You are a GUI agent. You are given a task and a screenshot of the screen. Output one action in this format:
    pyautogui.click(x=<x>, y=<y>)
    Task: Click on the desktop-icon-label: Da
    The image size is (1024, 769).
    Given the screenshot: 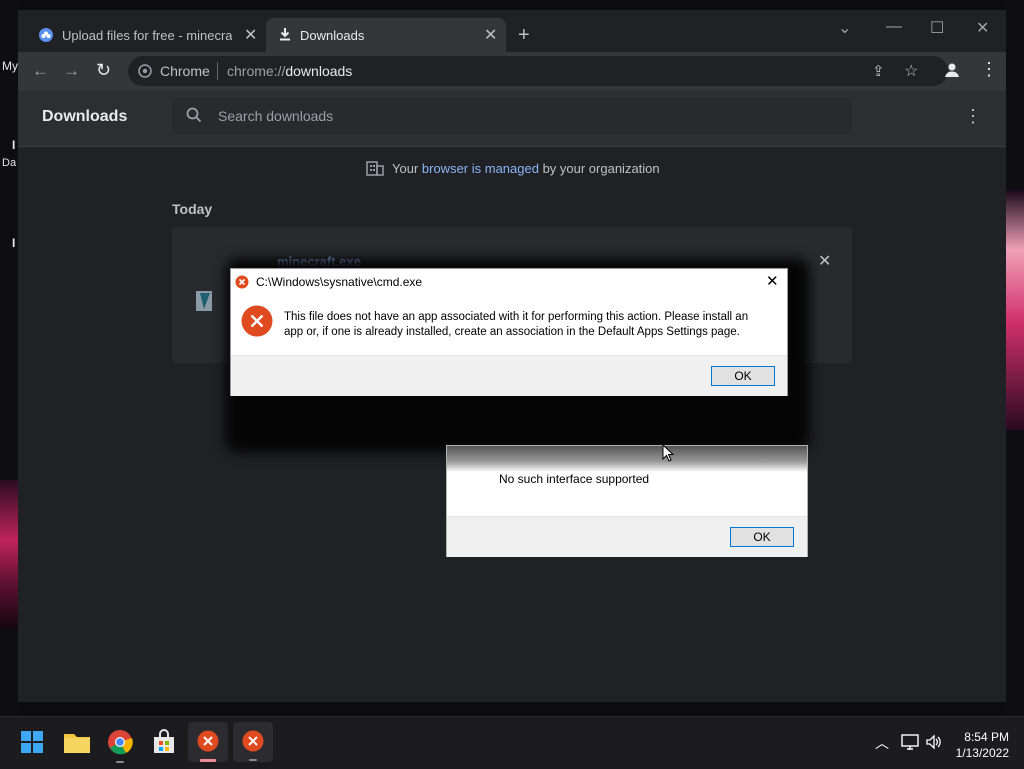 What is the action you would take?
    pyautogui.click(x=9, y=163)
    